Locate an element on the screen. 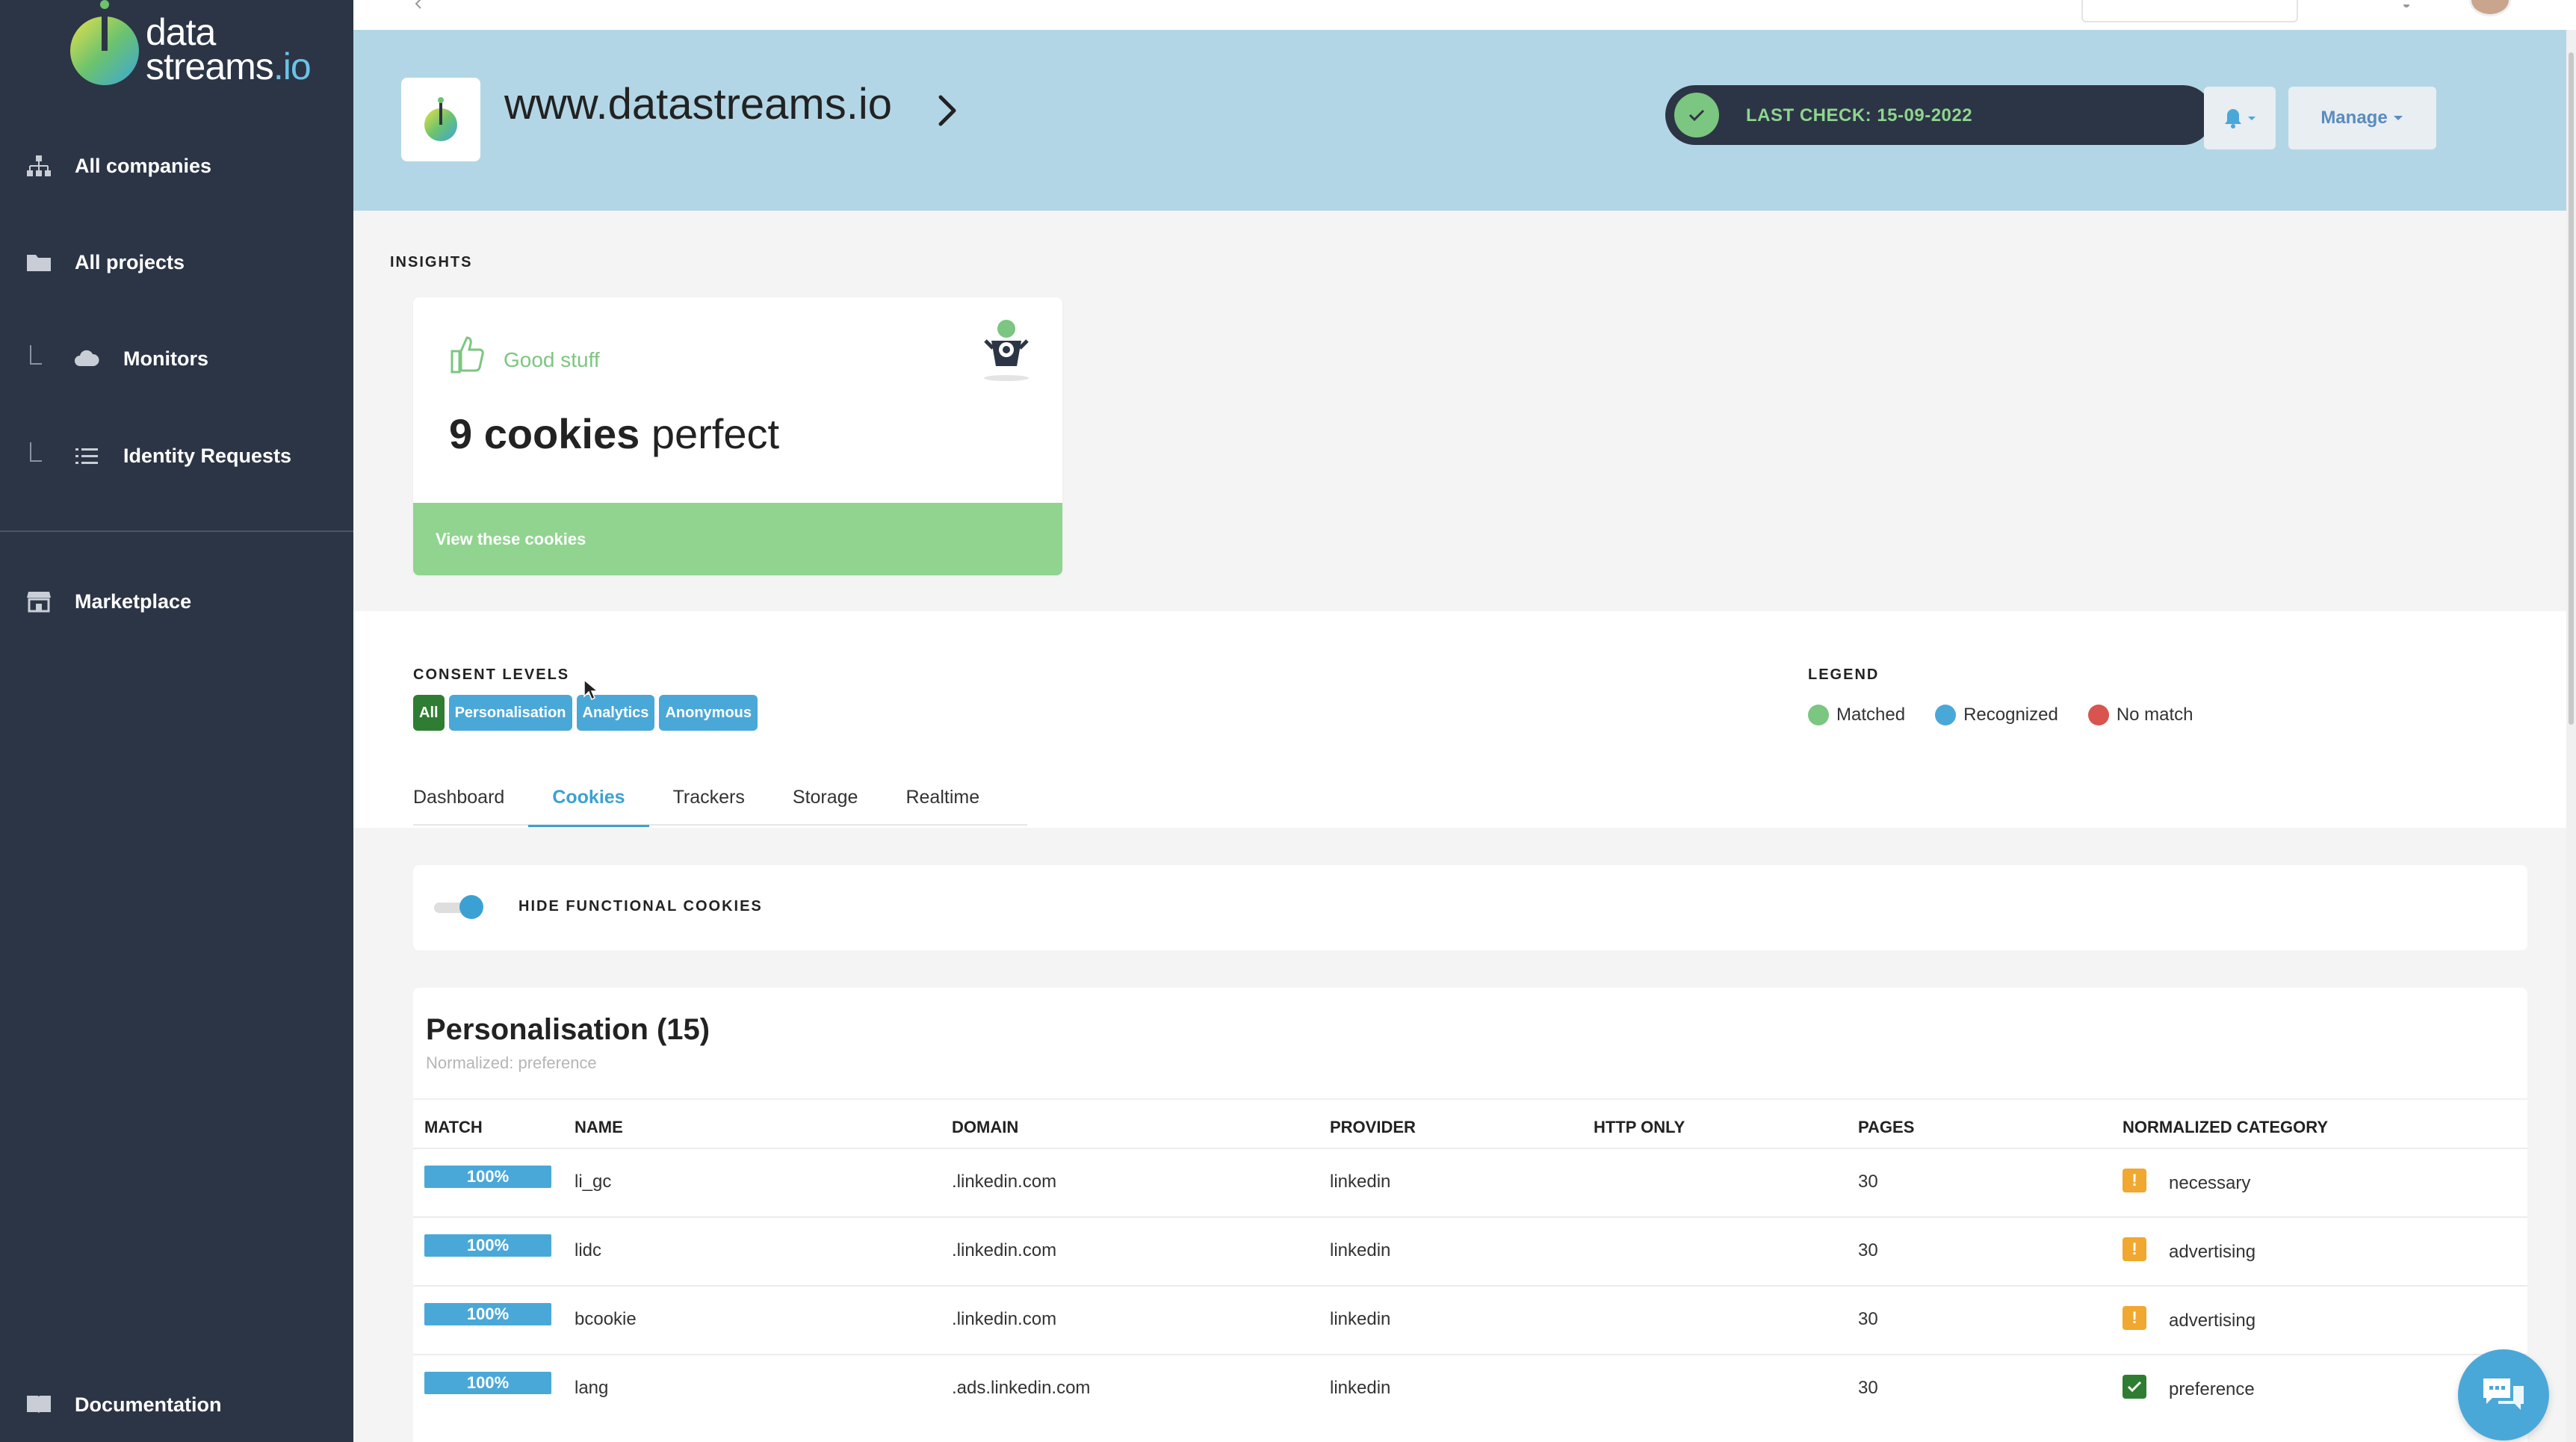 The image size is (2576, 1442). sidebar-item-label: All projects is located at coordinates (130, 261).